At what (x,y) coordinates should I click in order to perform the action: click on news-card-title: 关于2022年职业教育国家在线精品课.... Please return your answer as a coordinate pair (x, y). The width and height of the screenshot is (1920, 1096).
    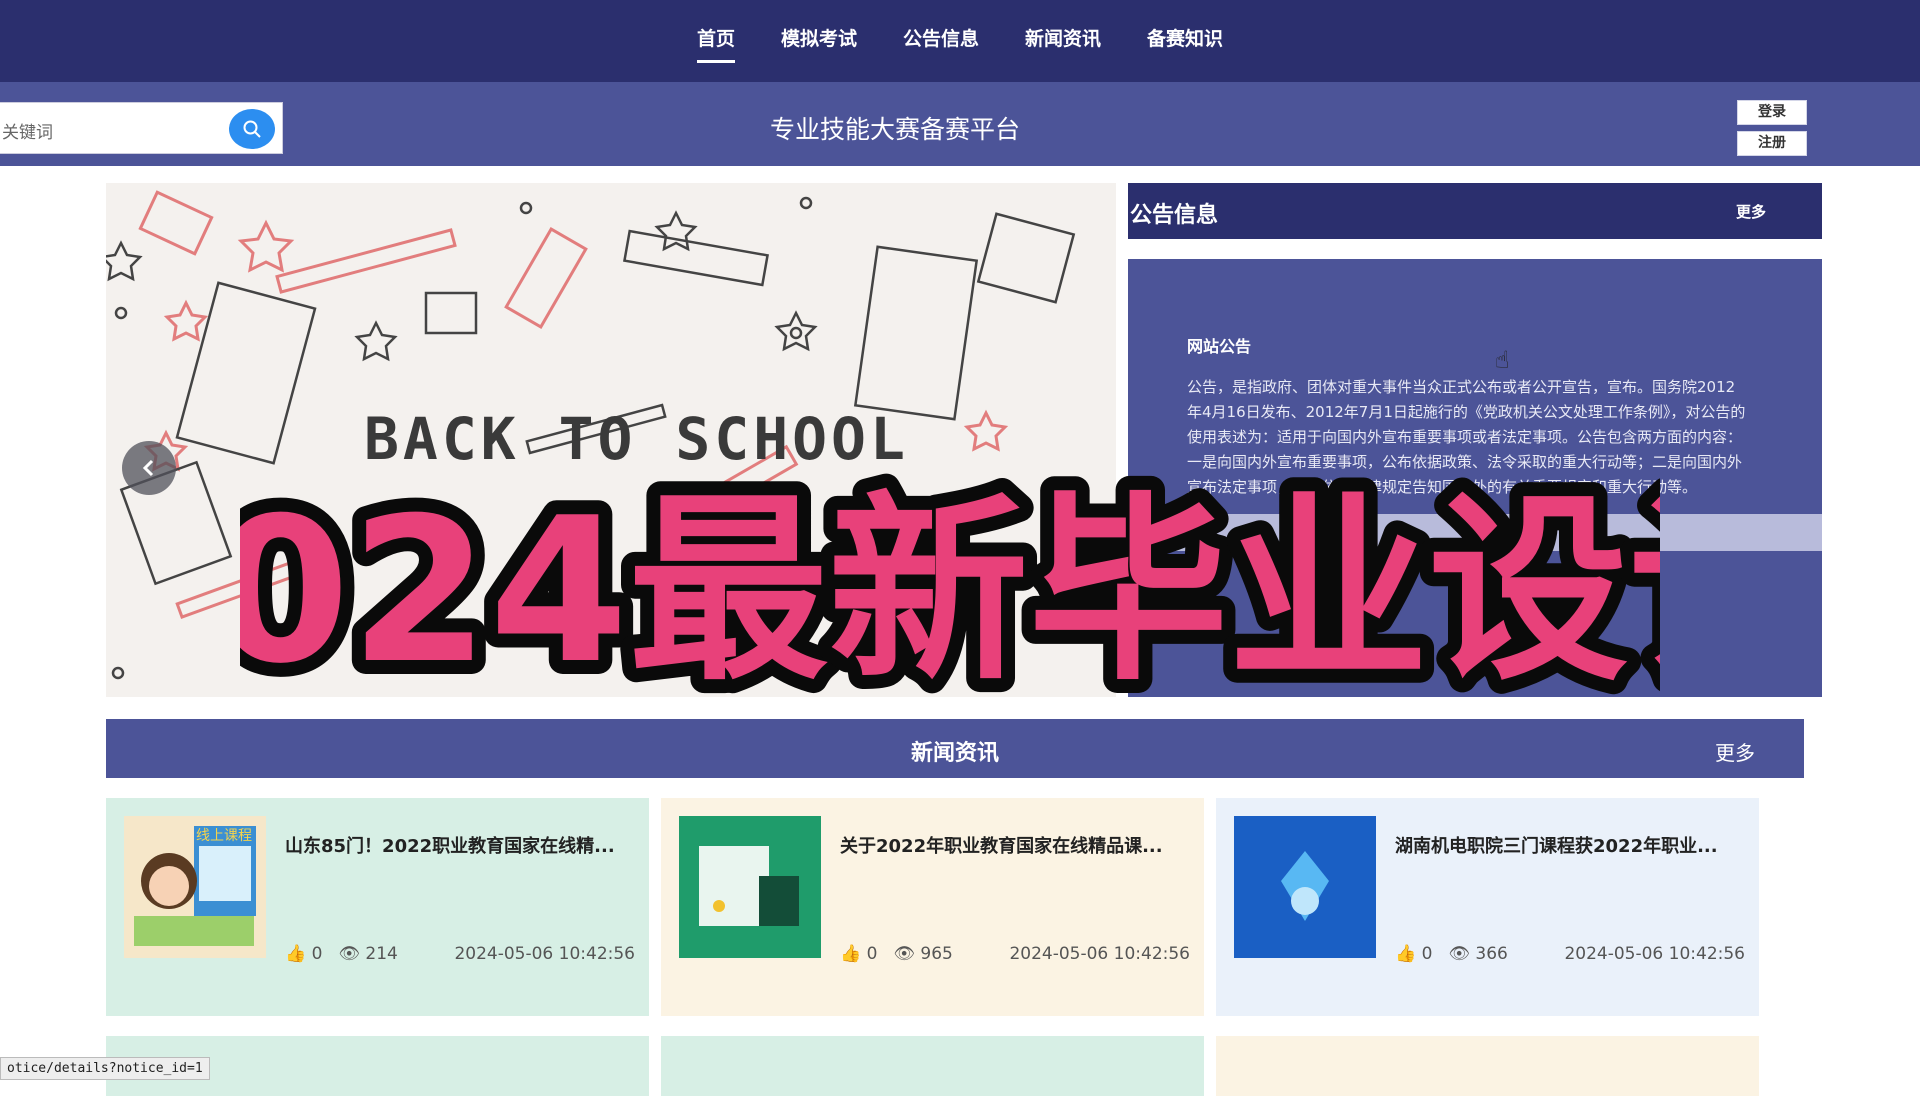
    Looking at the image, I should click on (1015, 845).